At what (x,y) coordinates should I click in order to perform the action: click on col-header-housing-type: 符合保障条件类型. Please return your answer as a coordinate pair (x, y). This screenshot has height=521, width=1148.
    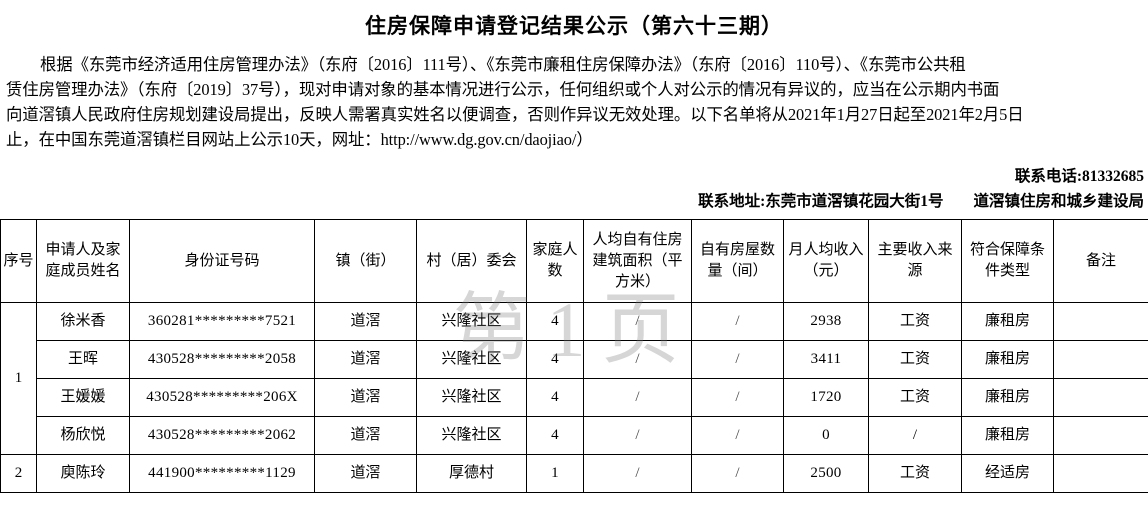
    Looking at the image, I should click on (1007, 261).